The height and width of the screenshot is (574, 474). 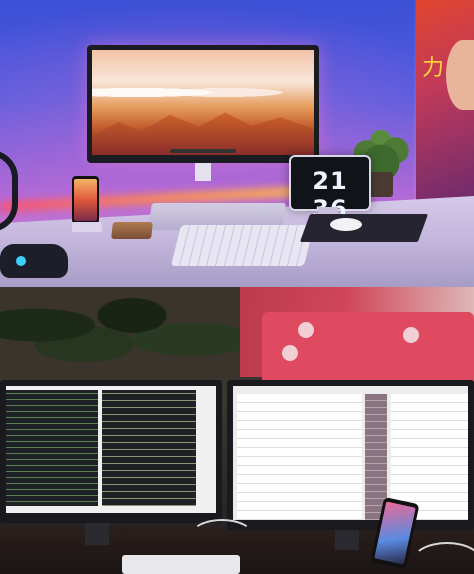 I want to click on left-monitor-screen, so click(x=111, y=449).